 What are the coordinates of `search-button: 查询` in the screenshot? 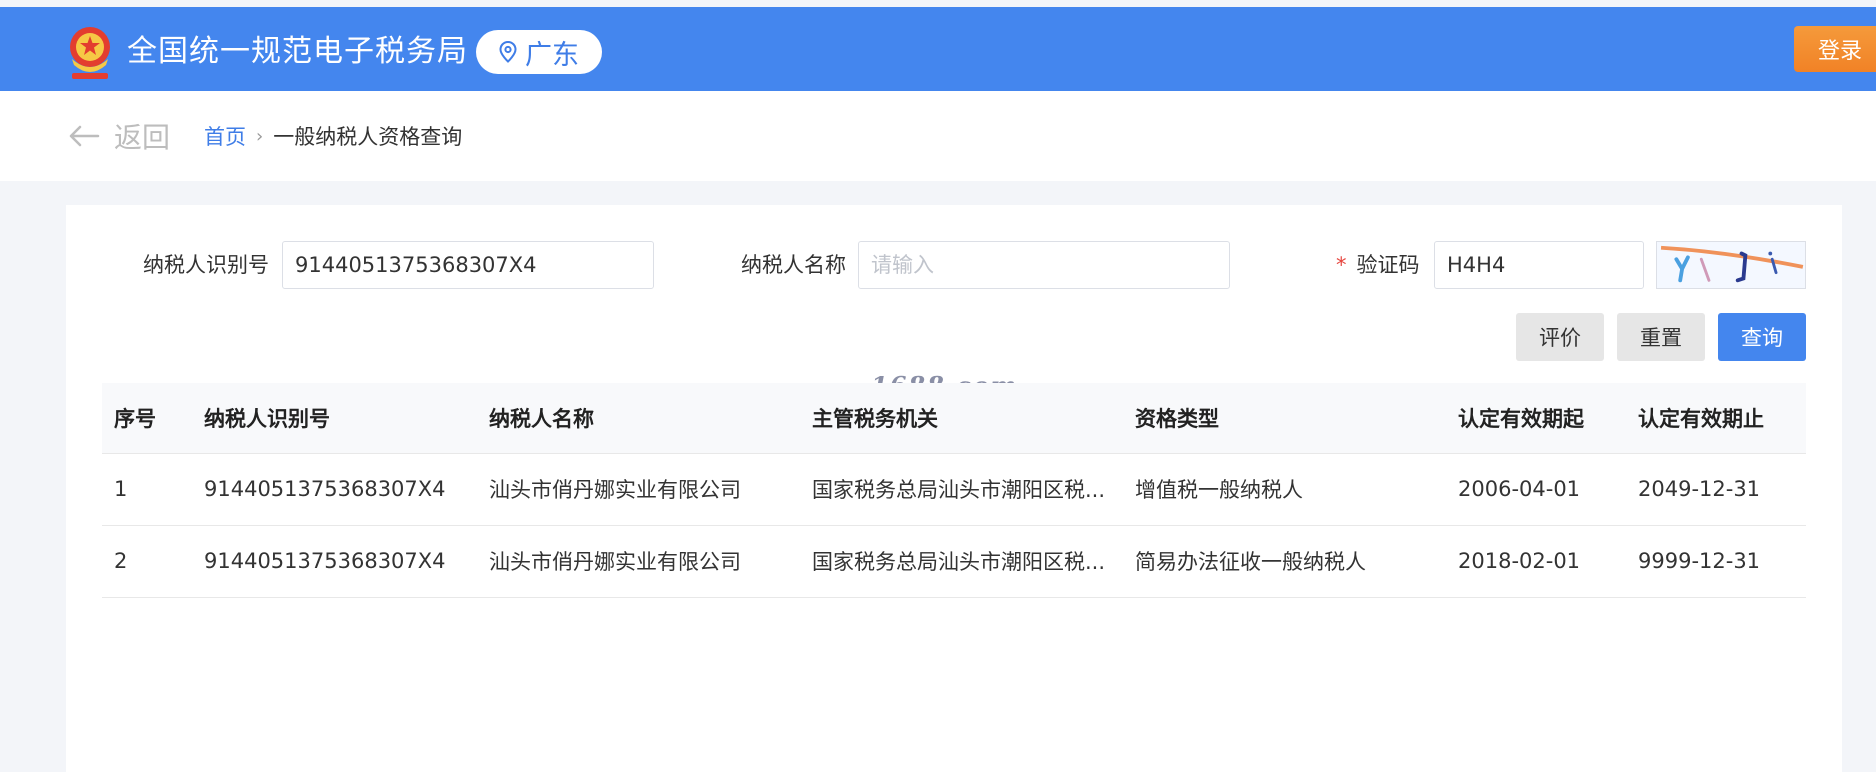 It's located at (1762, 337).